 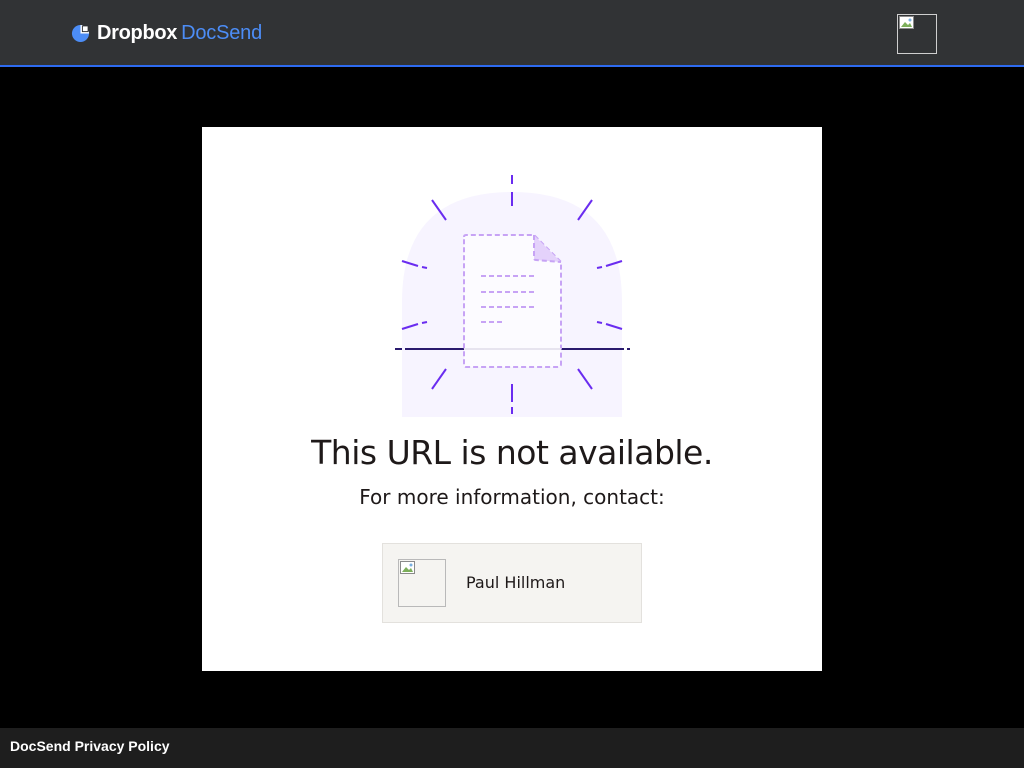 What do you see at coordinates (512, 452) in the screenshot?
I see `page-title: This URL is not available.` at bounding box center [512, 452].